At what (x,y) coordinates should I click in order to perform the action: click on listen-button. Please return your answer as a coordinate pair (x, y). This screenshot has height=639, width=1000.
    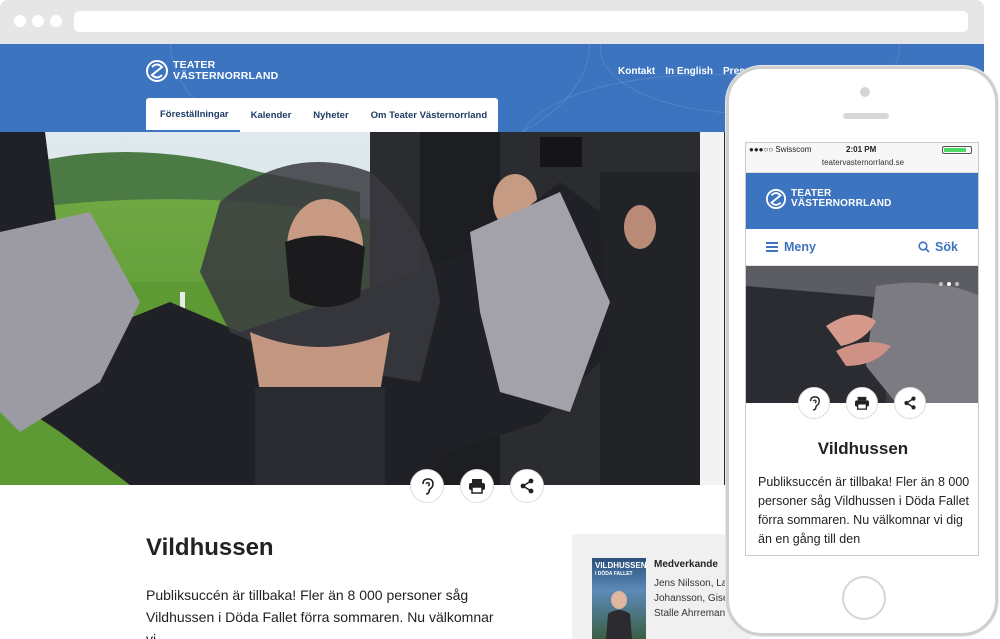
    Looking at the image, I should click on (427, 486).